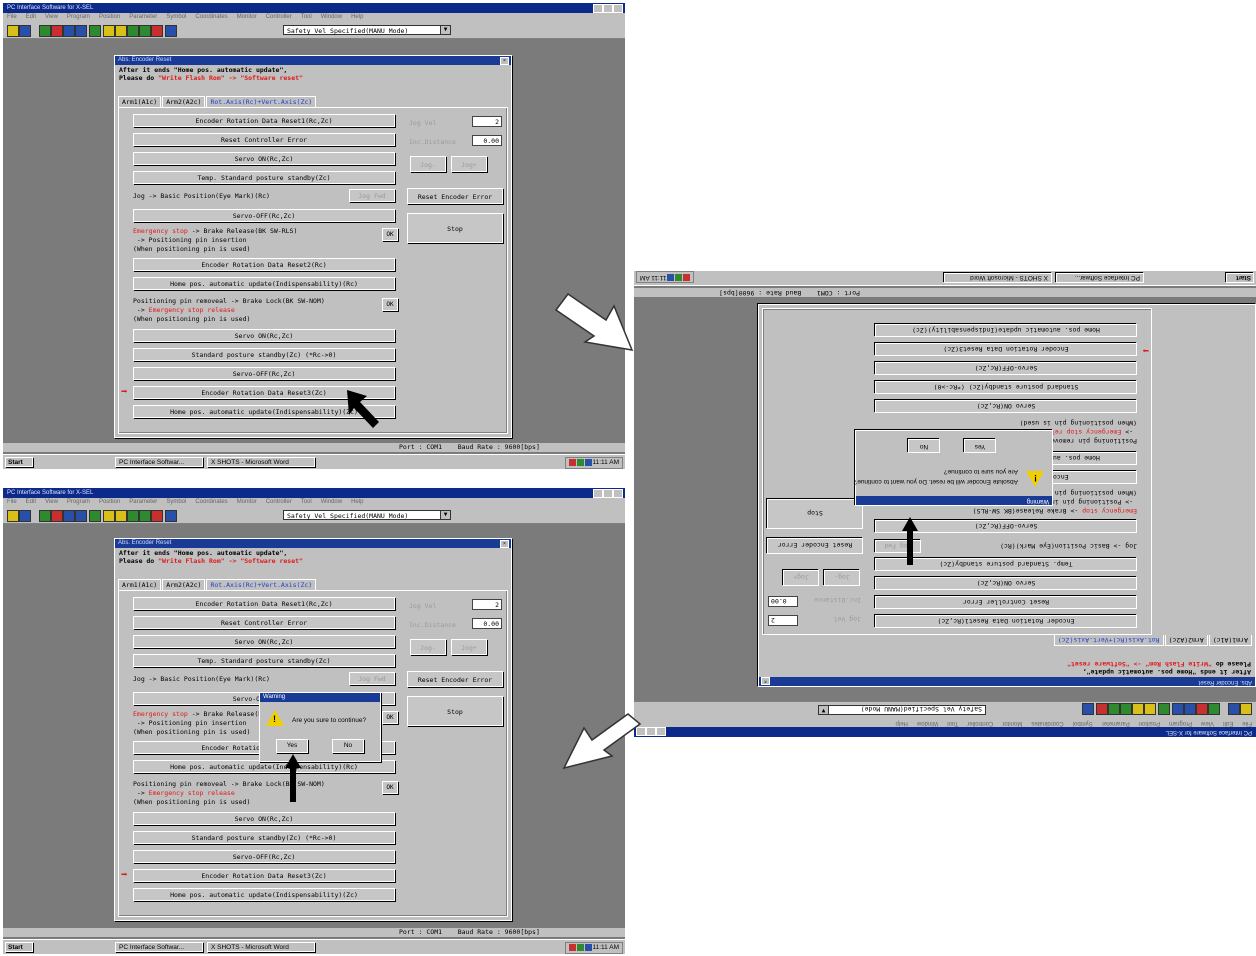 The image size is (1256, 956). Describe the element at coordinates (264, 158) in the screenshot. I see `servo-on-button: Servo ON(Rc,Zc)` at that location.